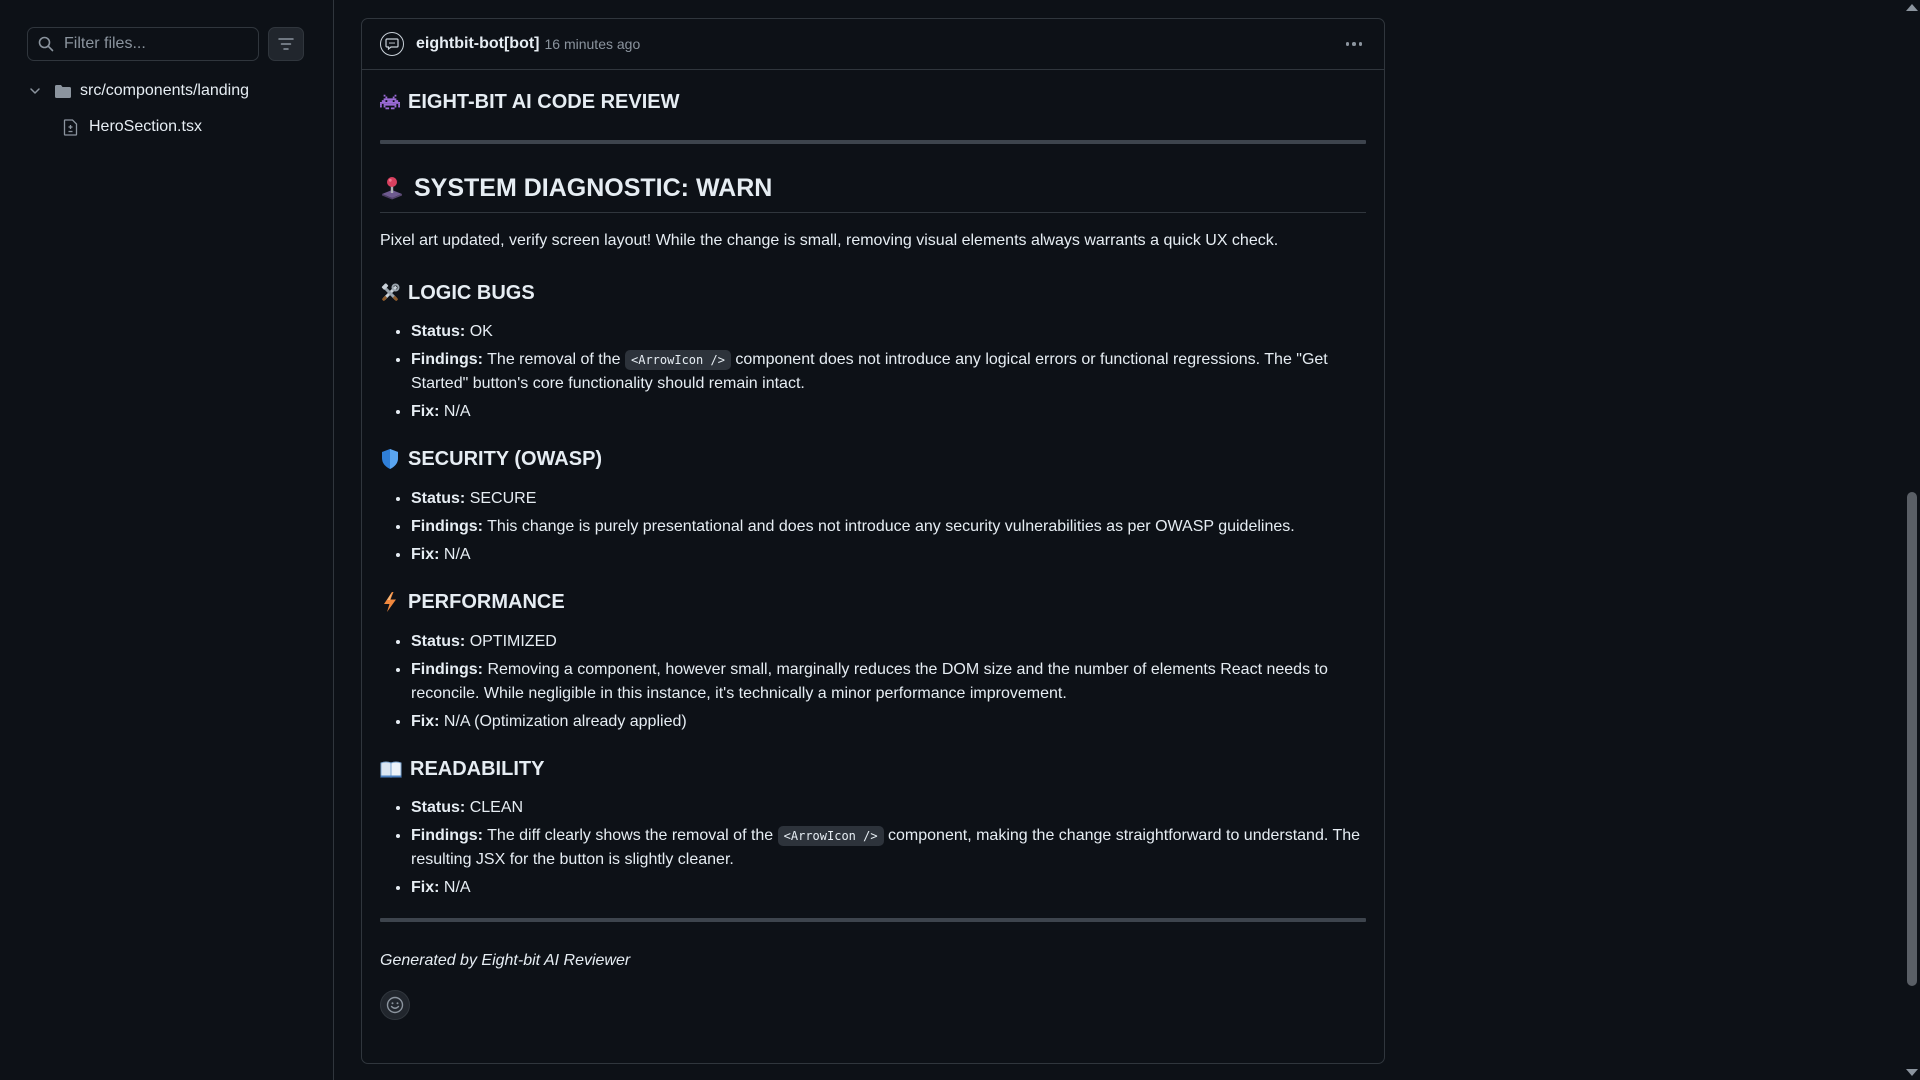 The height and width of the screenshot is (1080, 1920). I want to click on list-item-fix: Fix: N/A (Optimization already applied), so click(888, 722).